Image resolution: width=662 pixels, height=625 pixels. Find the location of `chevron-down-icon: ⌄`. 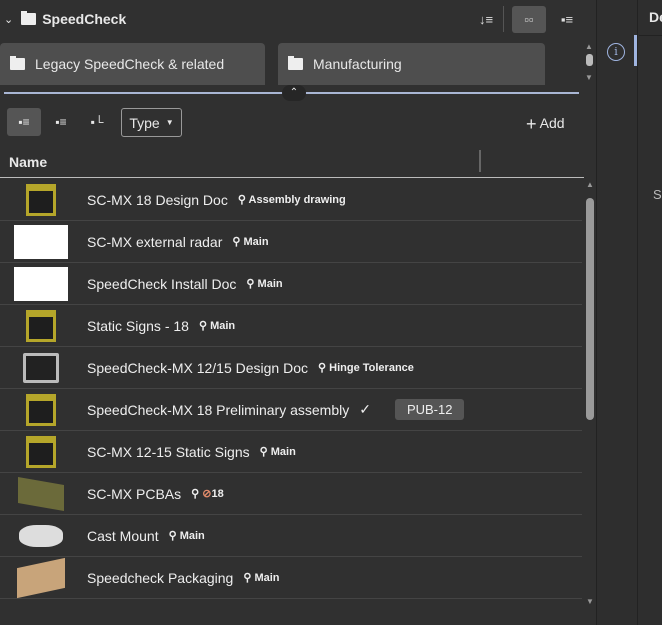

chevron-down-icon: ⌄ is located at coordinates (8, 19).